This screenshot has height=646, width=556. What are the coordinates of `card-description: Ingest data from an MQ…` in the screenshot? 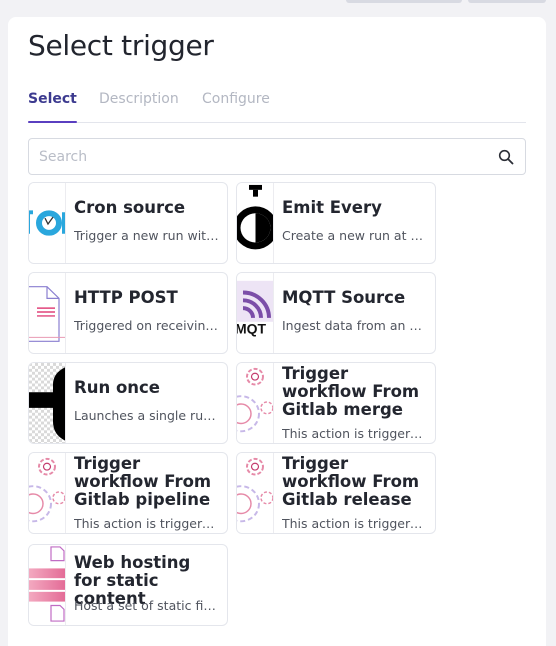 It's located at (354, 325).